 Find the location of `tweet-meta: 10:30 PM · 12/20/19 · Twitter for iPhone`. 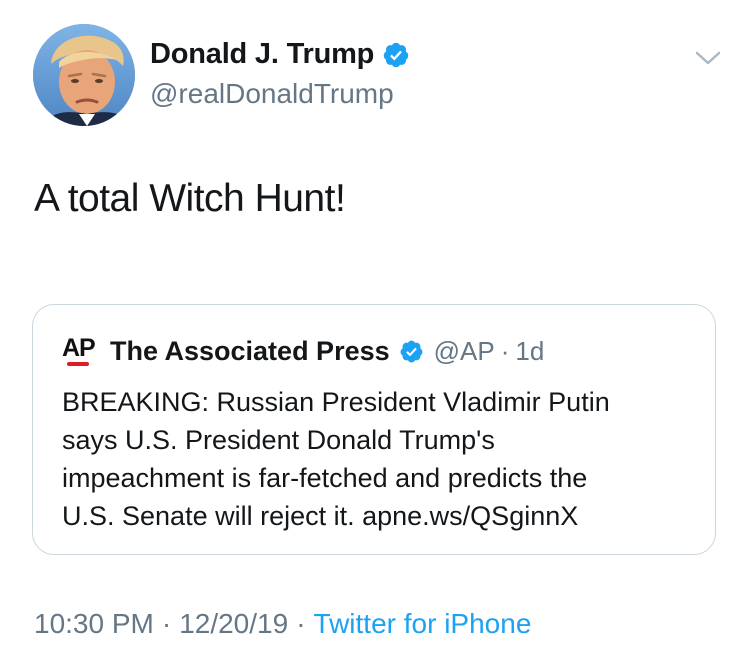

tweet-meta: 10:30 PM · 12/20/19 · Twitter for iPhone is located at coordinates (282, 624).